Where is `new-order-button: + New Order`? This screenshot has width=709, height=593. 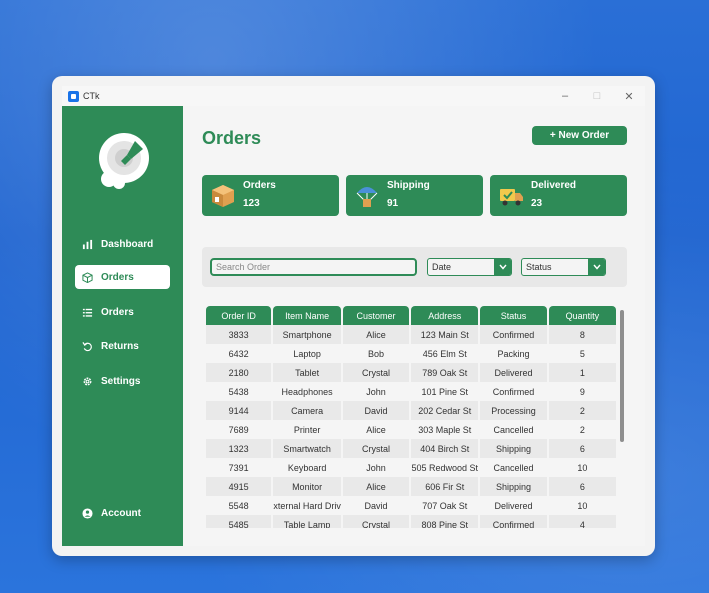 new-order-button: + New Order is located at coordinates (579, 135).